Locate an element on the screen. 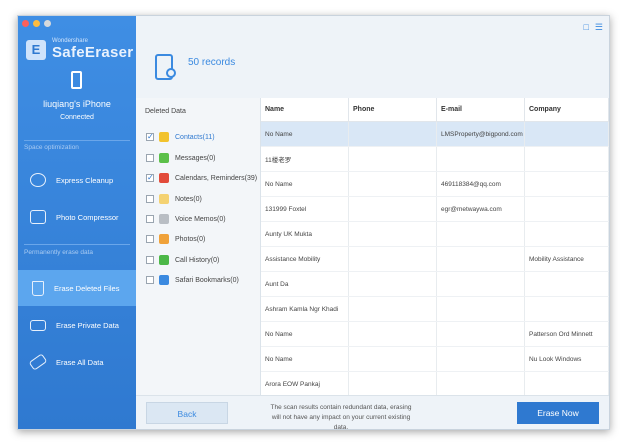  device-status: Connected is located at coordinates (77, 117).